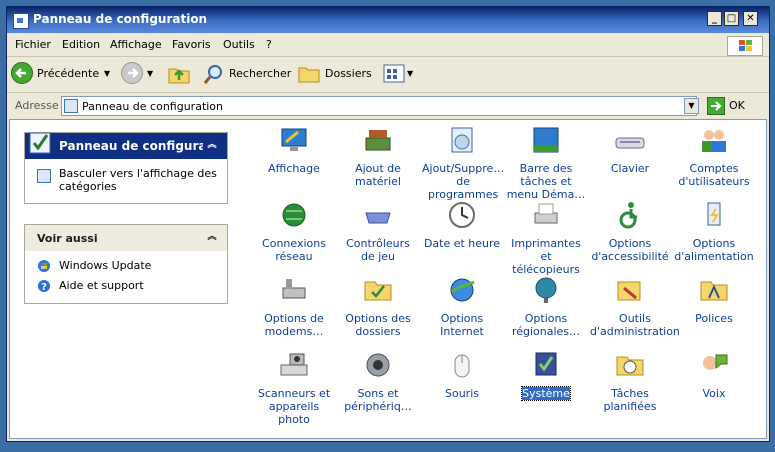 The width and height of the screenshot is (775, 452). What do you see at coordinates (714, 175) in the screenshot?
I see `cpl-item-label: Comptes d'utilisateurs` at bounding box center [714, 175].